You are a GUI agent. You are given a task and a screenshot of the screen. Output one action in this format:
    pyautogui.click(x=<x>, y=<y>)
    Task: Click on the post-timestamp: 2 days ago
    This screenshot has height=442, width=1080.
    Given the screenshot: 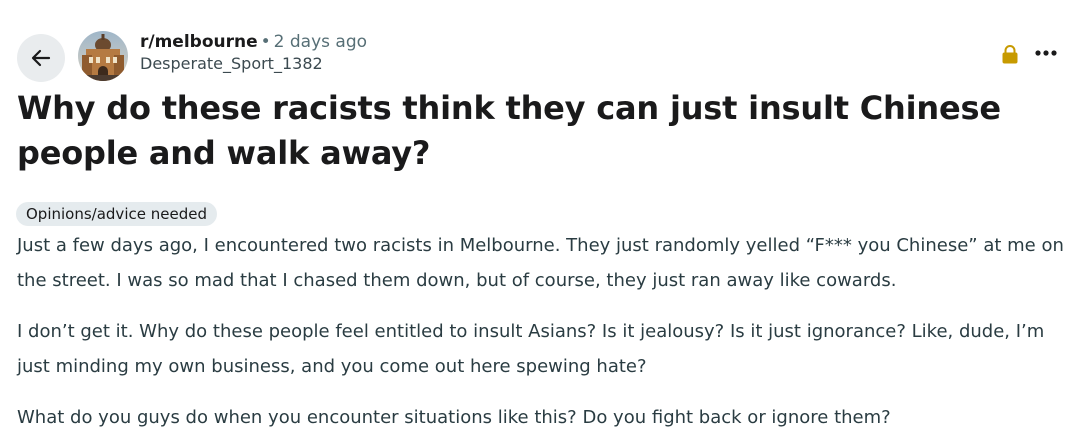 What is the action you would take?
    pyautogui.click(x=320, y=42)
    